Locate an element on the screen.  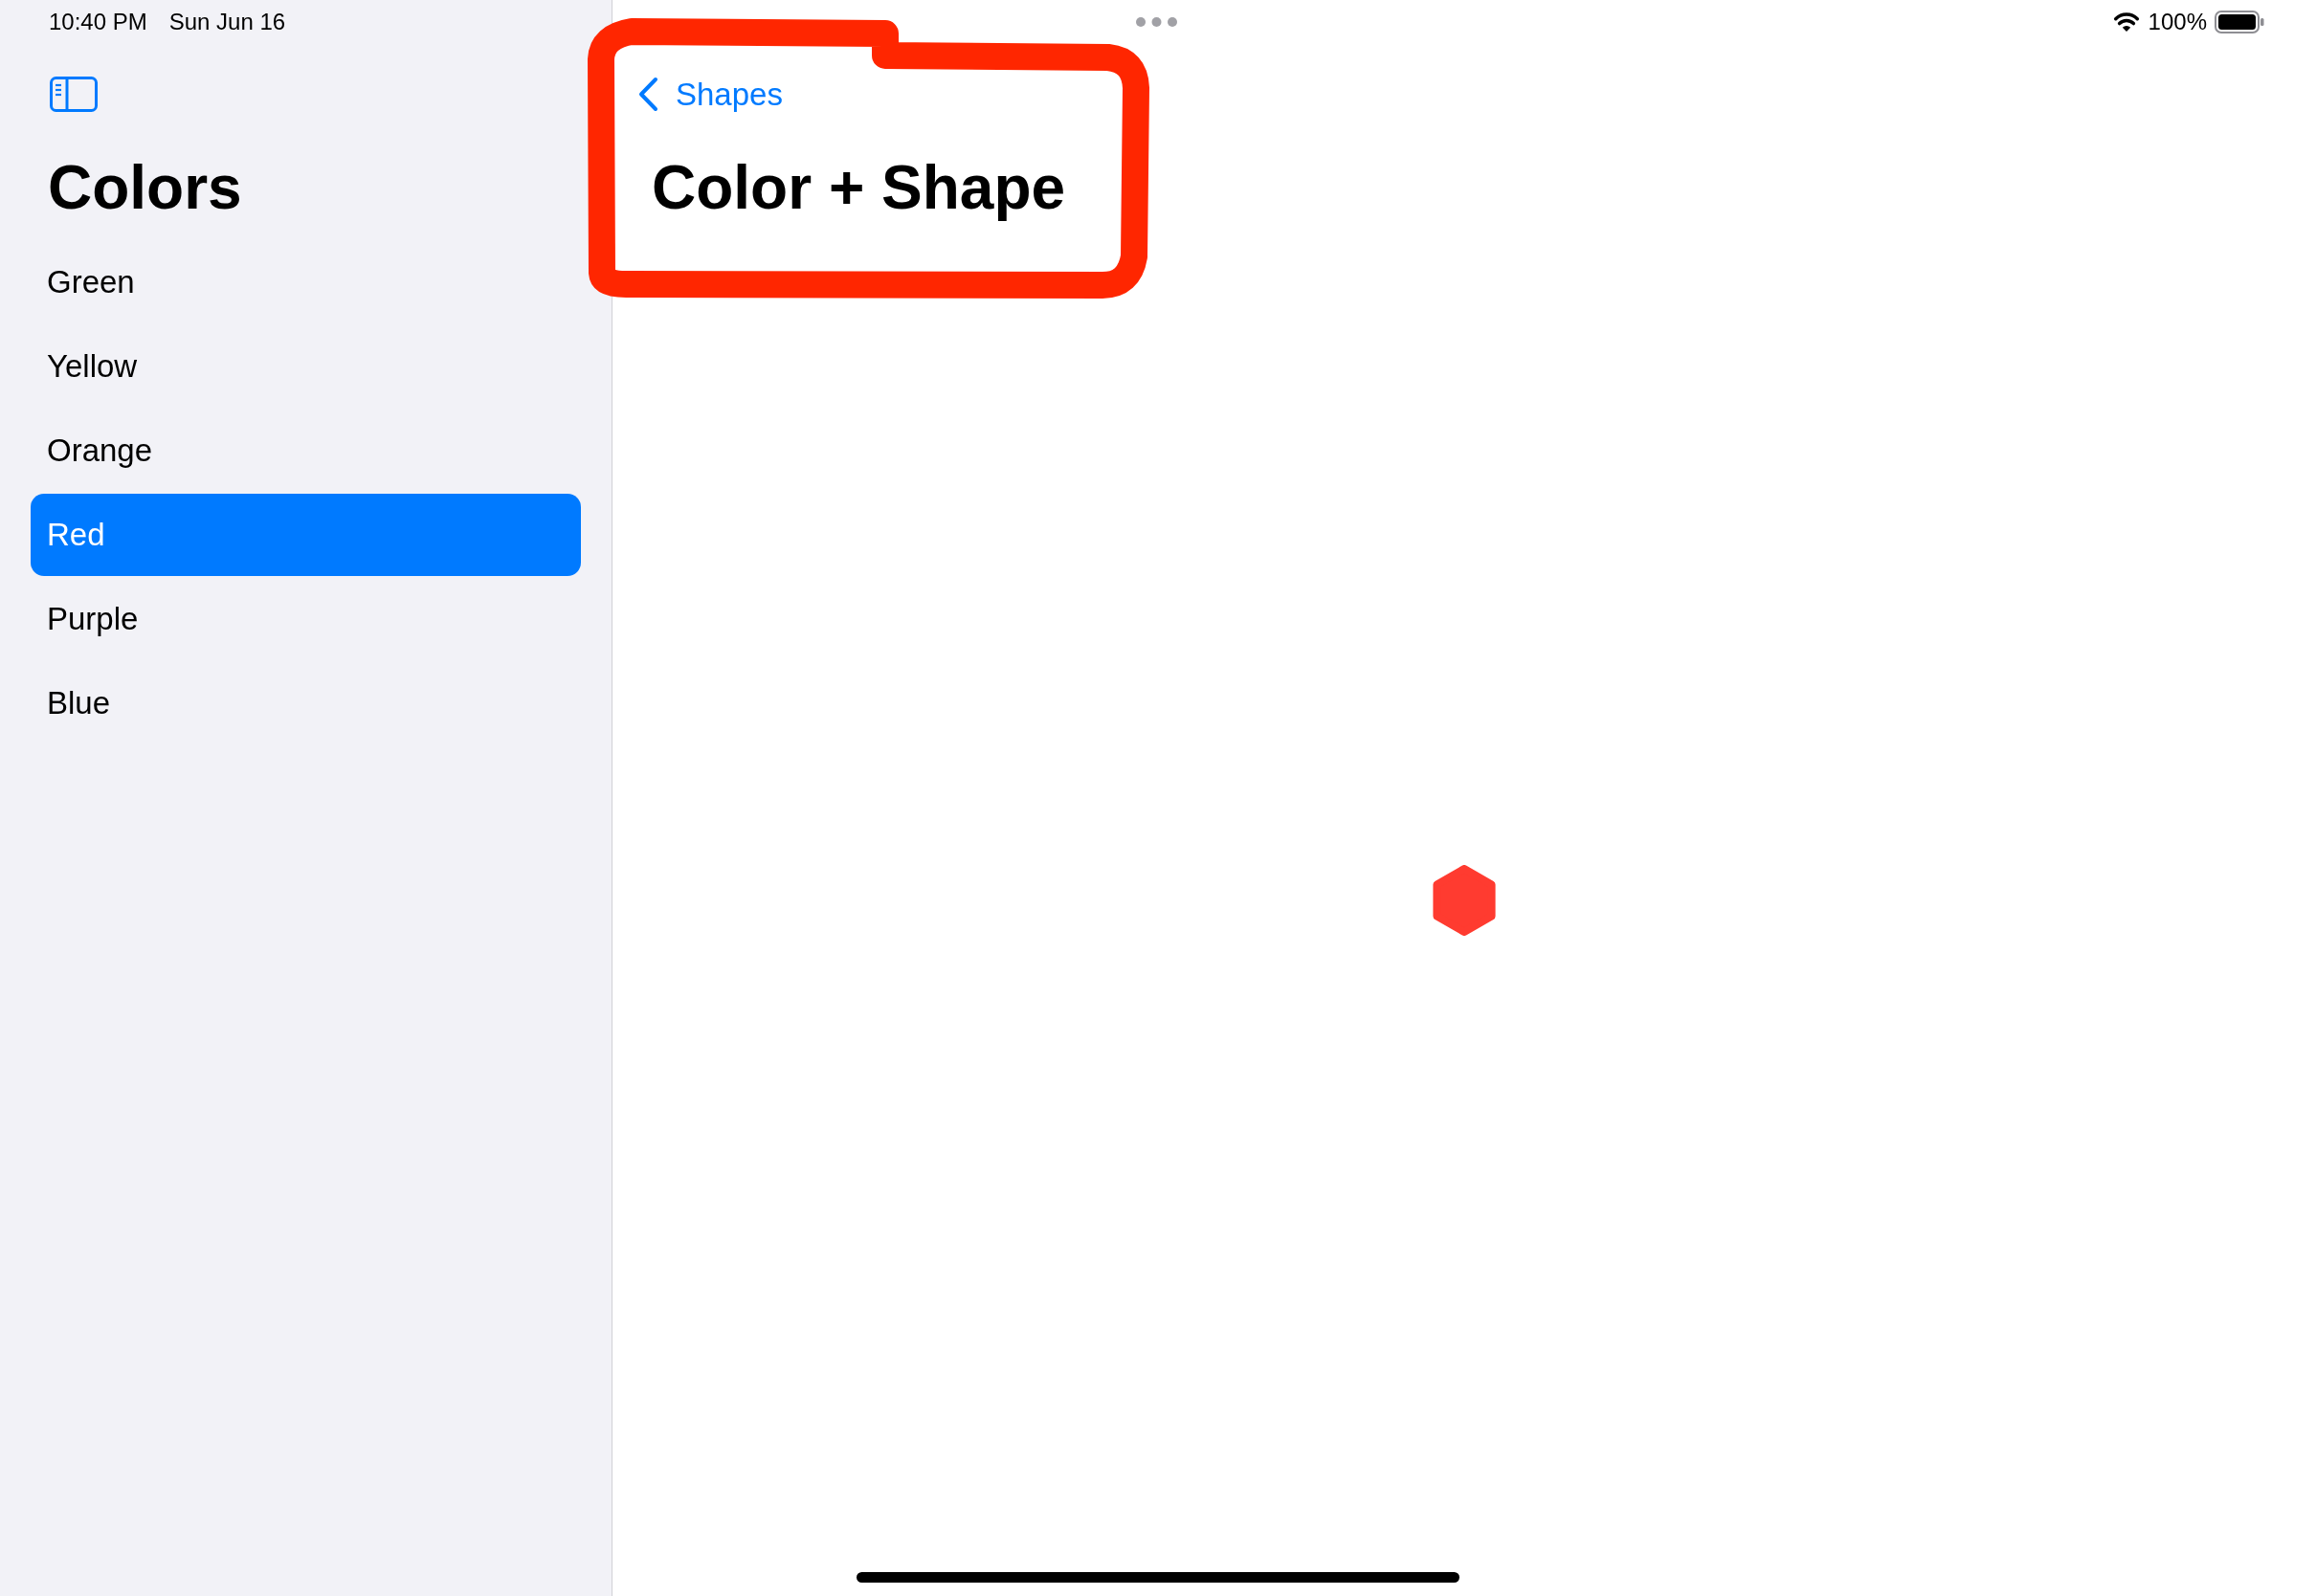
sidebar-icon is located at coordinates (74, 95).